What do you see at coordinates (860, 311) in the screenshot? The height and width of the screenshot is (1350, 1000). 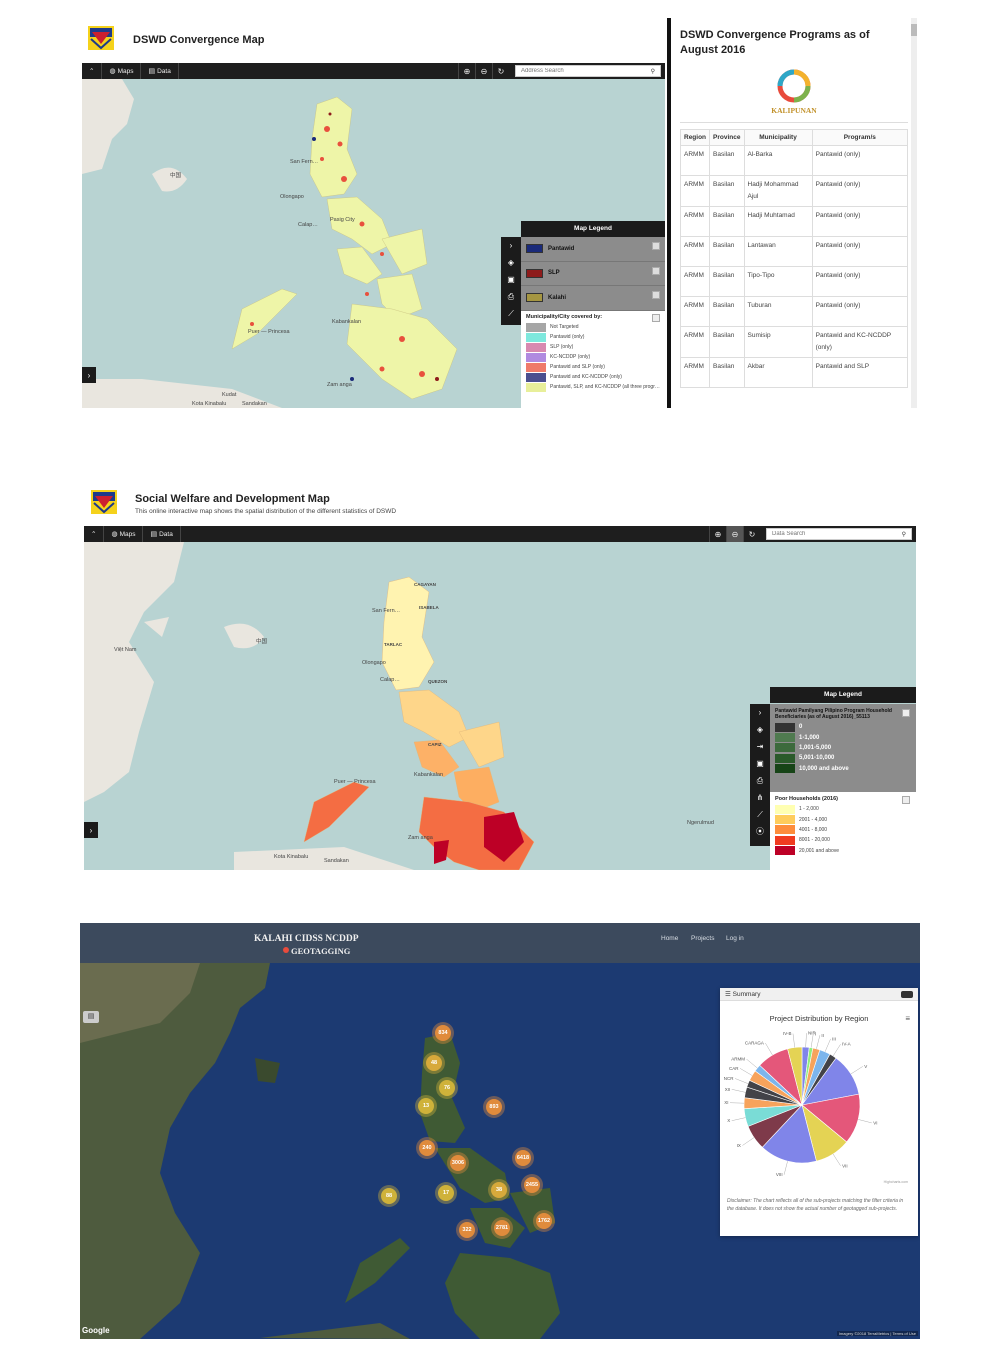 I see `table-cell: Pantawid (only)` at bounding box center [860, 311].